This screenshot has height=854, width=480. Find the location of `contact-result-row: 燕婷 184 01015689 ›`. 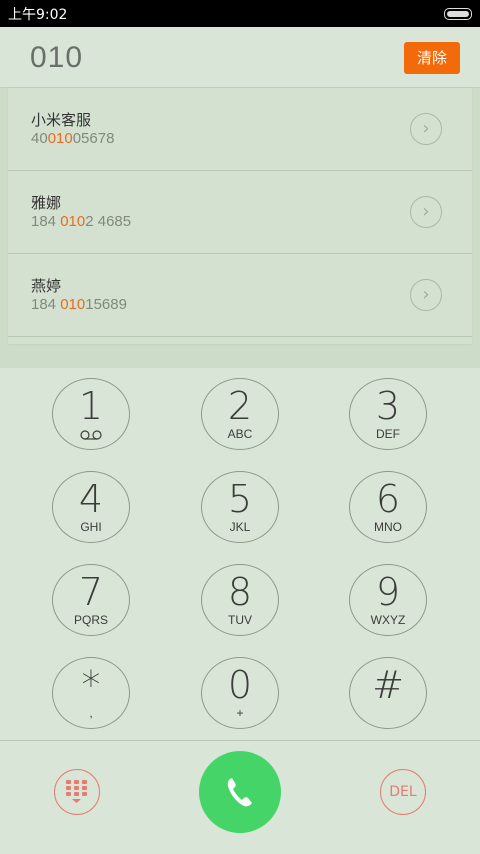

contact-result-row: 燕婷 184 01015689 › is located at coordinates (240, 295).